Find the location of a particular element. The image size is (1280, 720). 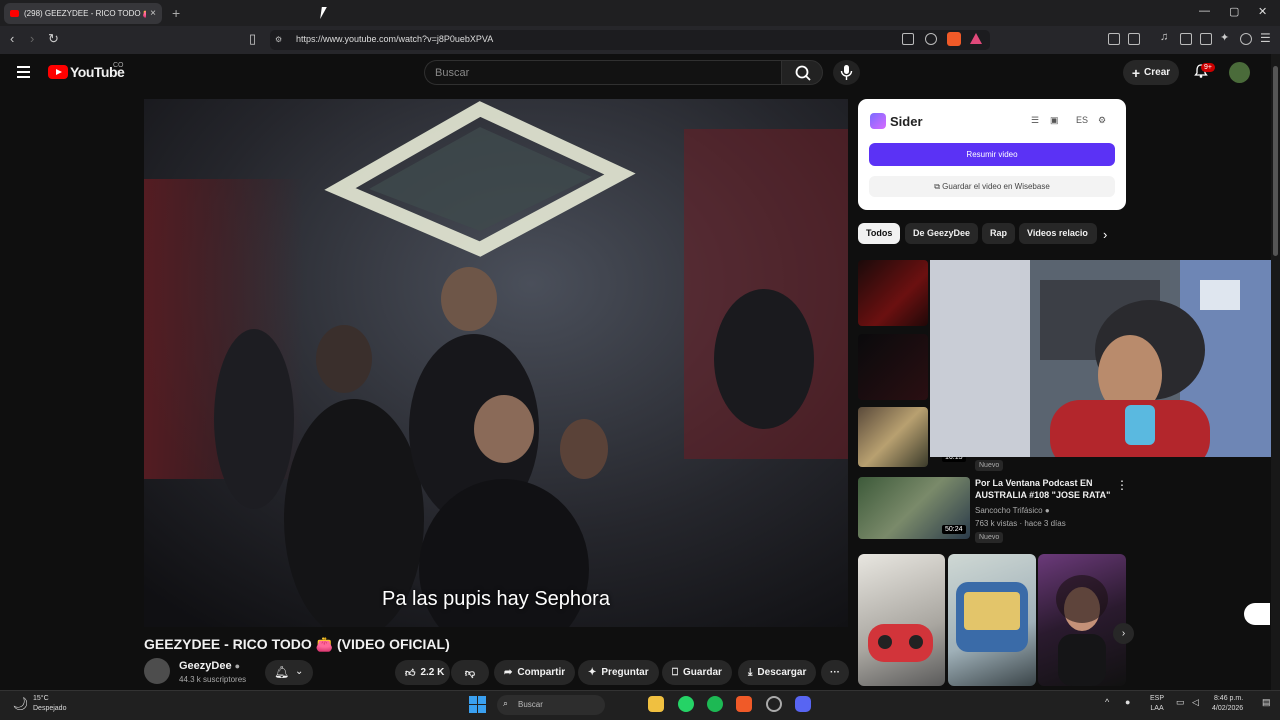

cast-icon is located at coordinates (908, 39).